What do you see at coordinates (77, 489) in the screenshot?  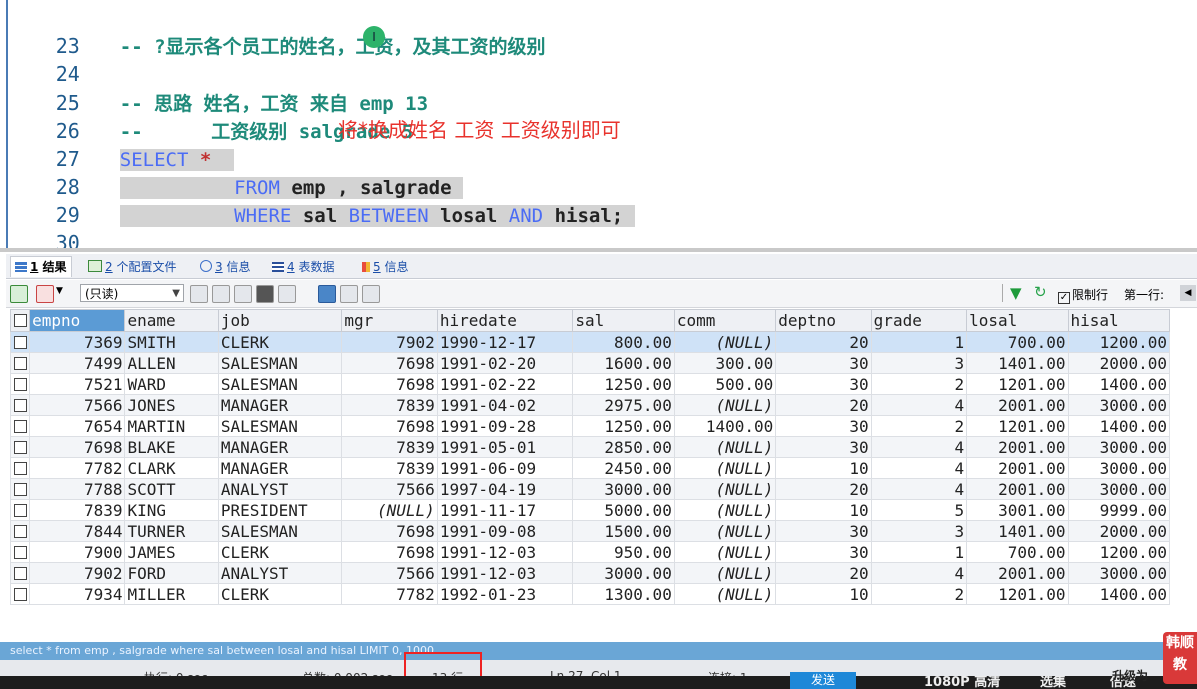 I see `cell-empno: 7788` at bounding box center [77, 489].